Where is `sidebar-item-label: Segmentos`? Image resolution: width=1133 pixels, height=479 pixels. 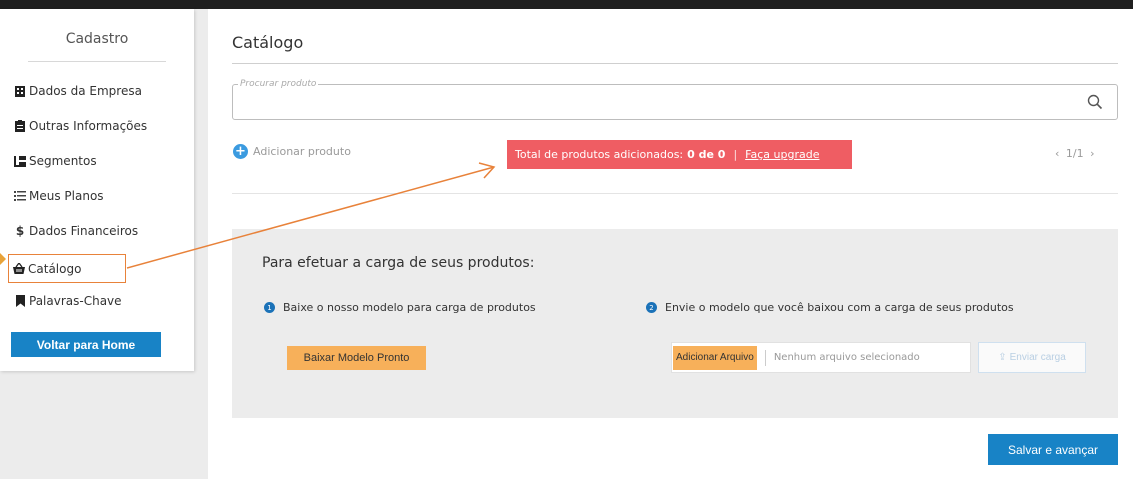
sidebar-item-label: Segmentos is located at coordinates (63, 161).